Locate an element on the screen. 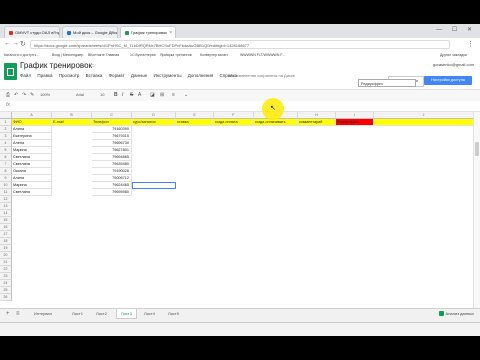 This screenshot has width=480, height=360. zoom-select: 100% is located at coordinates (45, 94).